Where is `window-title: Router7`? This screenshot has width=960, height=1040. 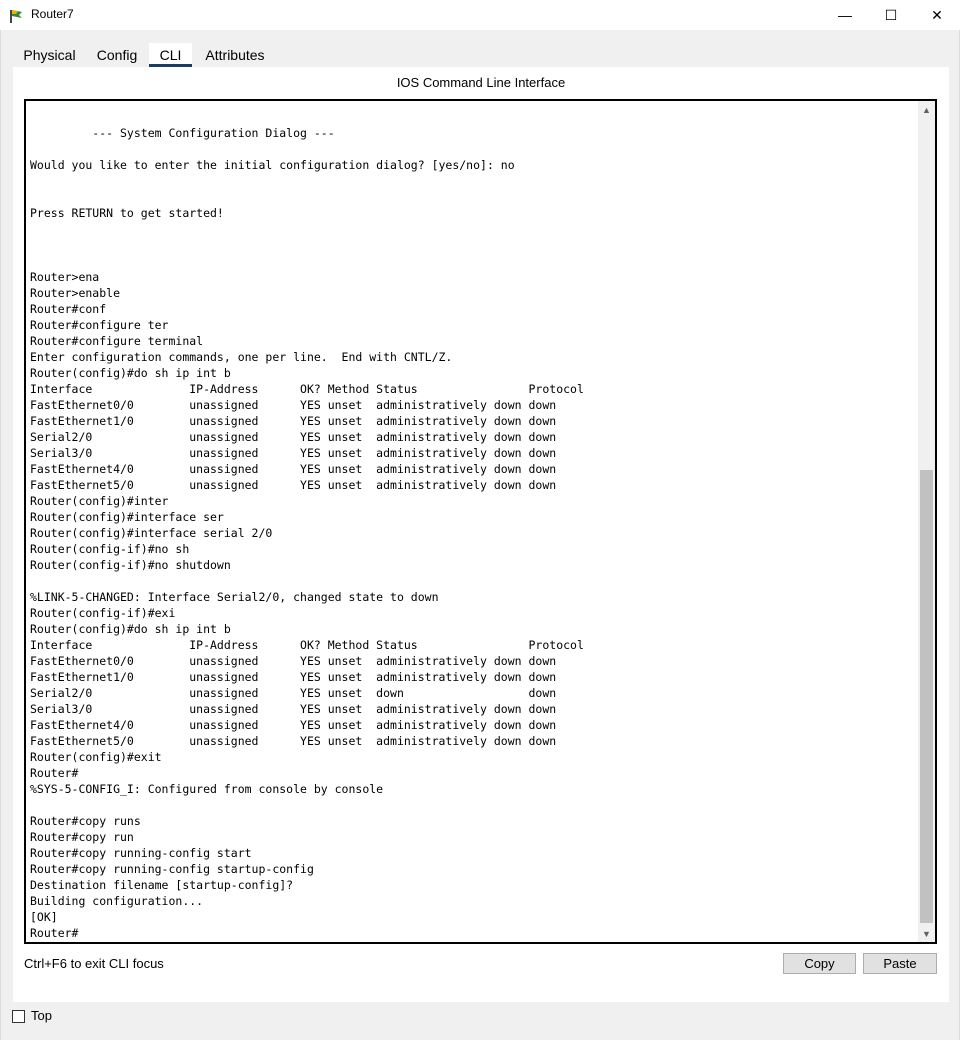 window-title: Router7 is located at coordinates (52, 14).